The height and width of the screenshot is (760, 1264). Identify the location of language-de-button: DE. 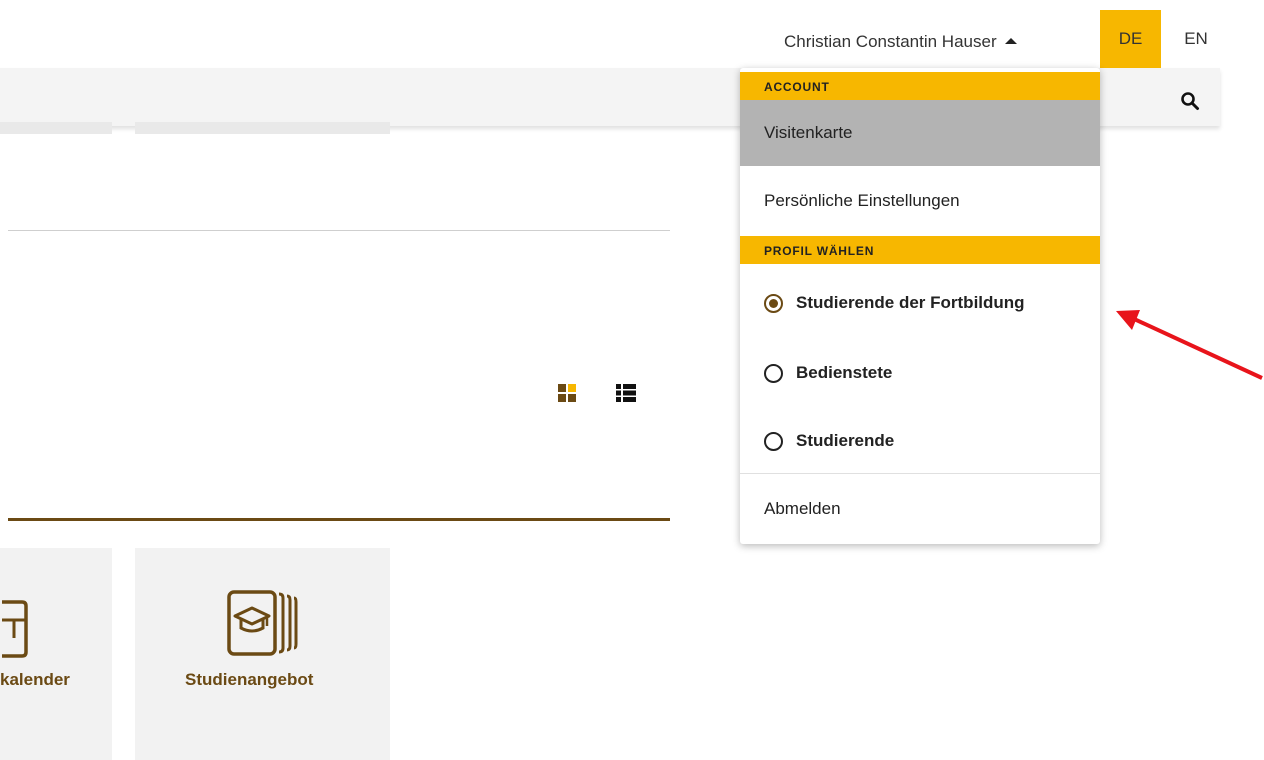
(1130, 39).